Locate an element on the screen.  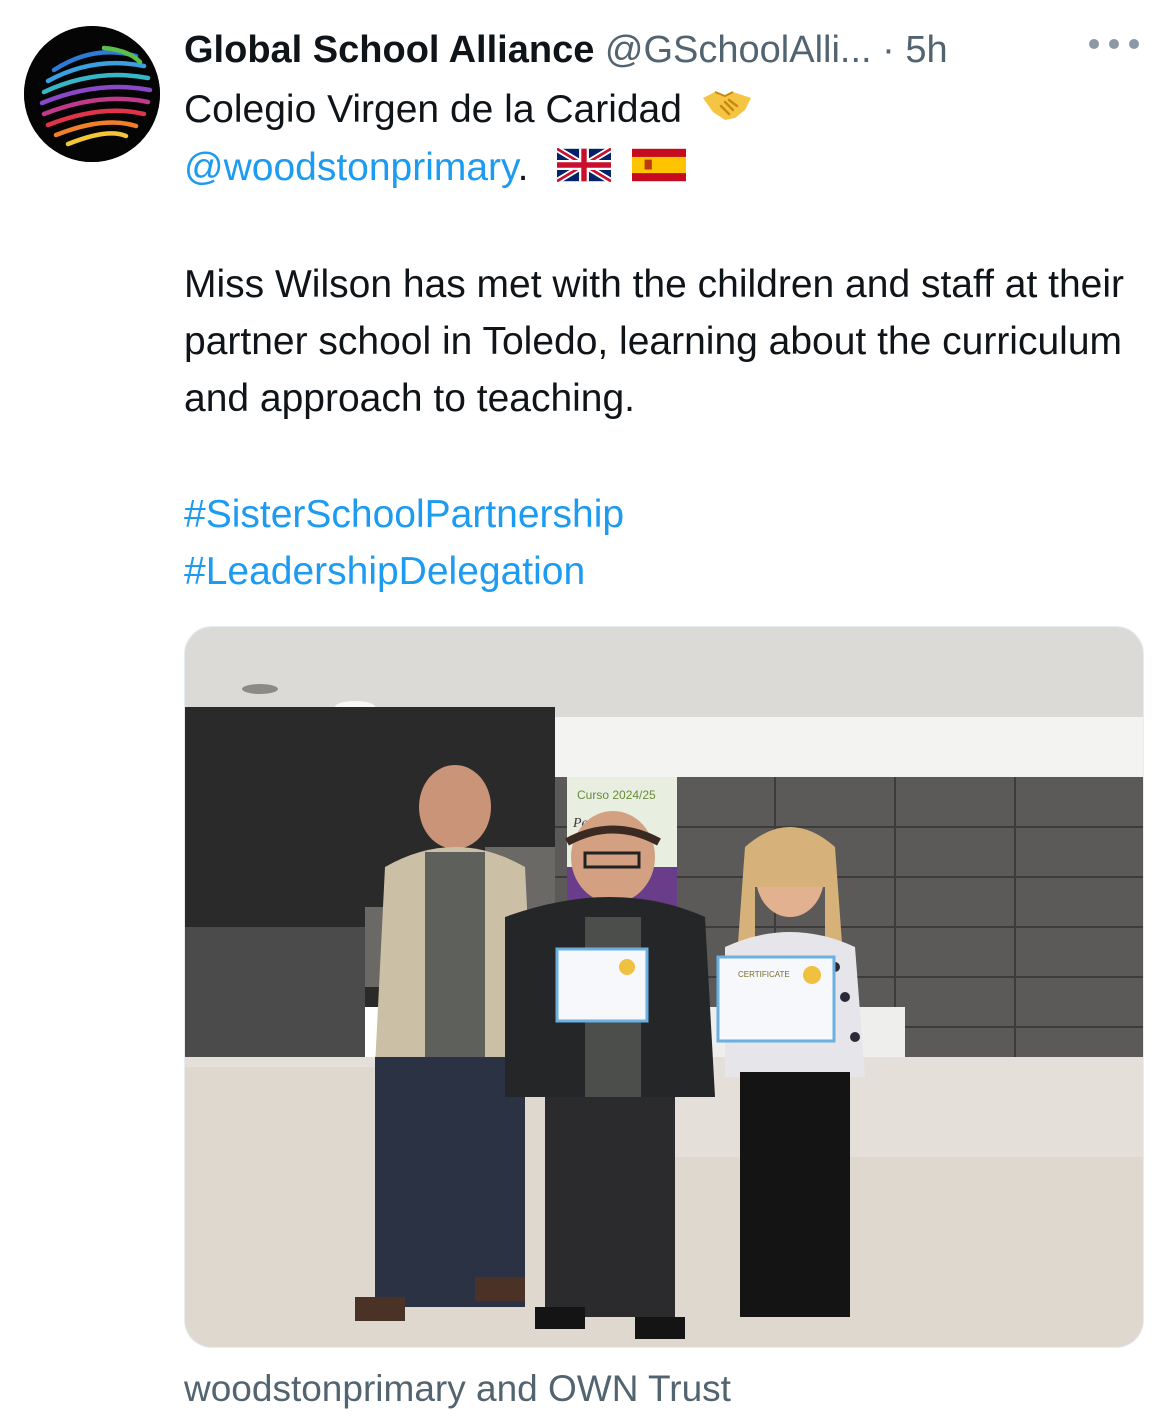
timestamp: 5h is located at coordinates (926, 50).